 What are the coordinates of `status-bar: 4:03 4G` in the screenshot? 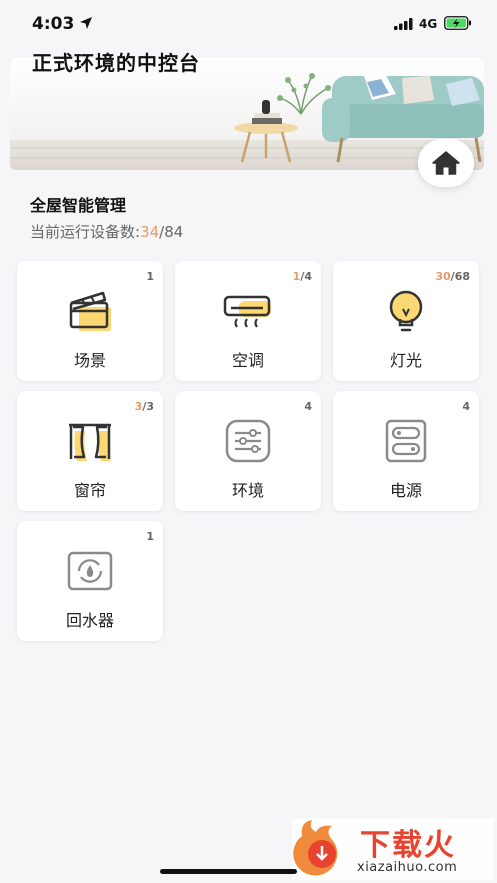 It's located at (248, 24).